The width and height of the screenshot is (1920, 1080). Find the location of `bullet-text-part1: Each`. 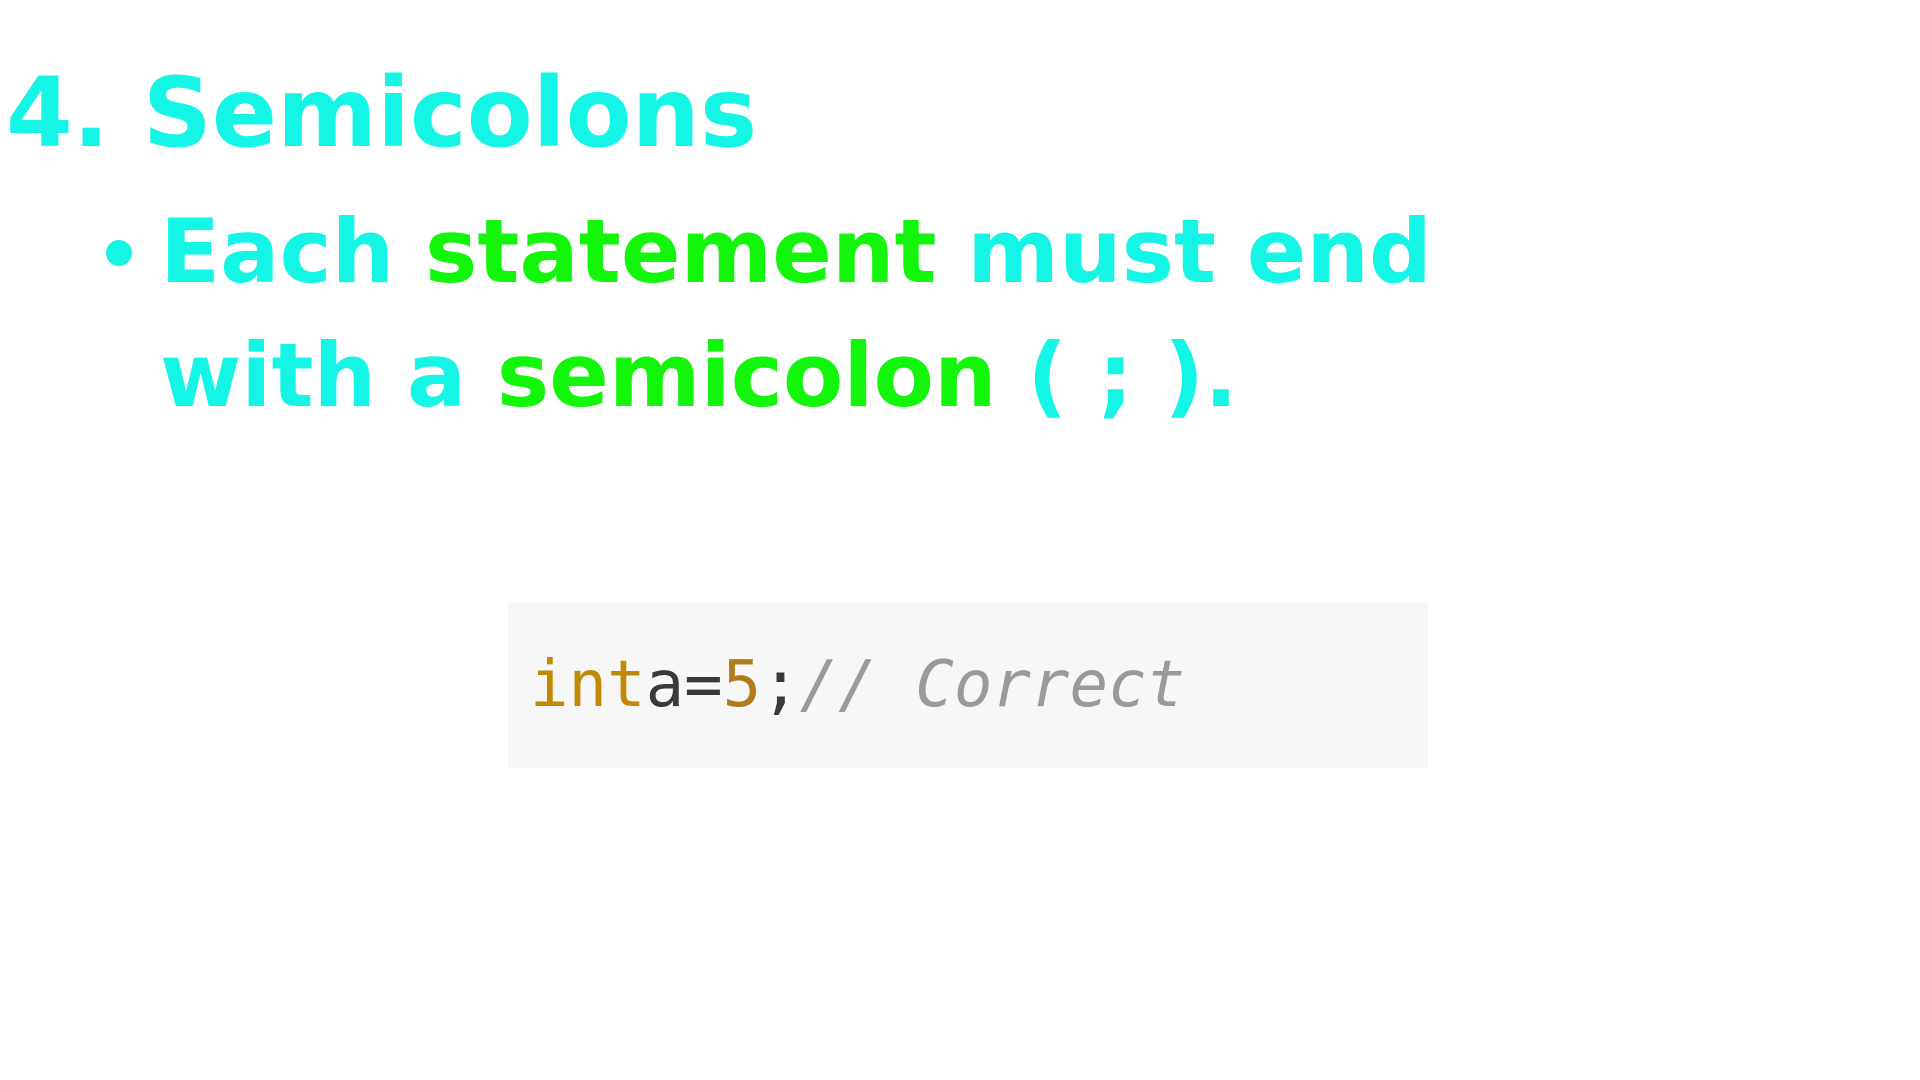

bullet-text-part1: Each is located at coordinates (292, 251).